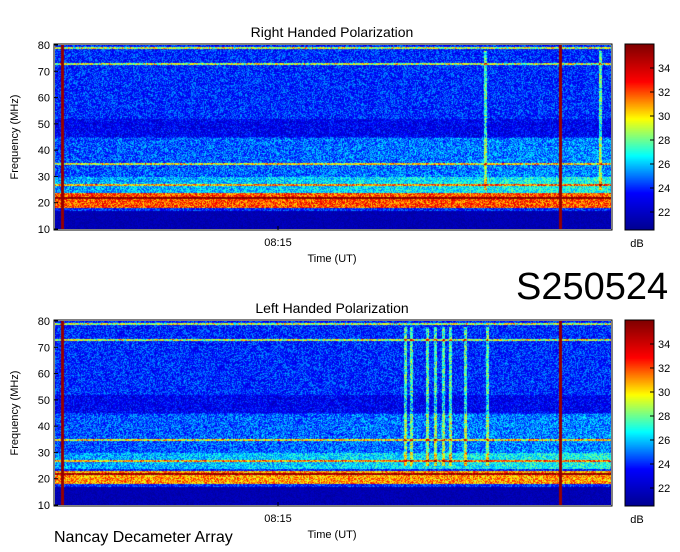 This screenshot has width=680, height=552. I want to click on top-colorbar-unit: dB, so click(636, 244).